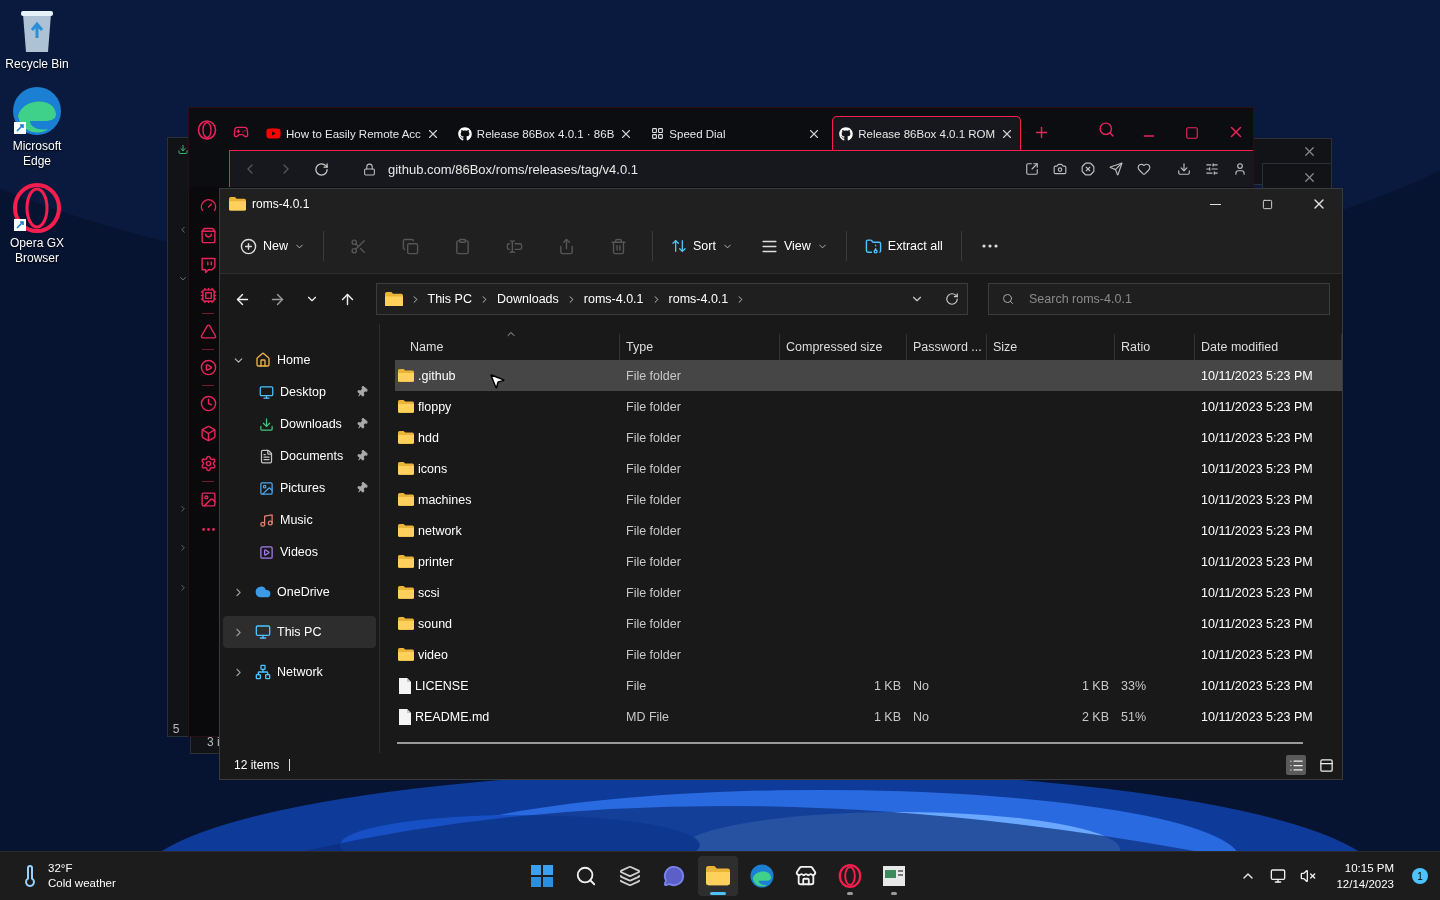 The image size is (1440, 900). Describe the element at coordinates (266, 552) in the screenshot. I see `video-icon` at that location.